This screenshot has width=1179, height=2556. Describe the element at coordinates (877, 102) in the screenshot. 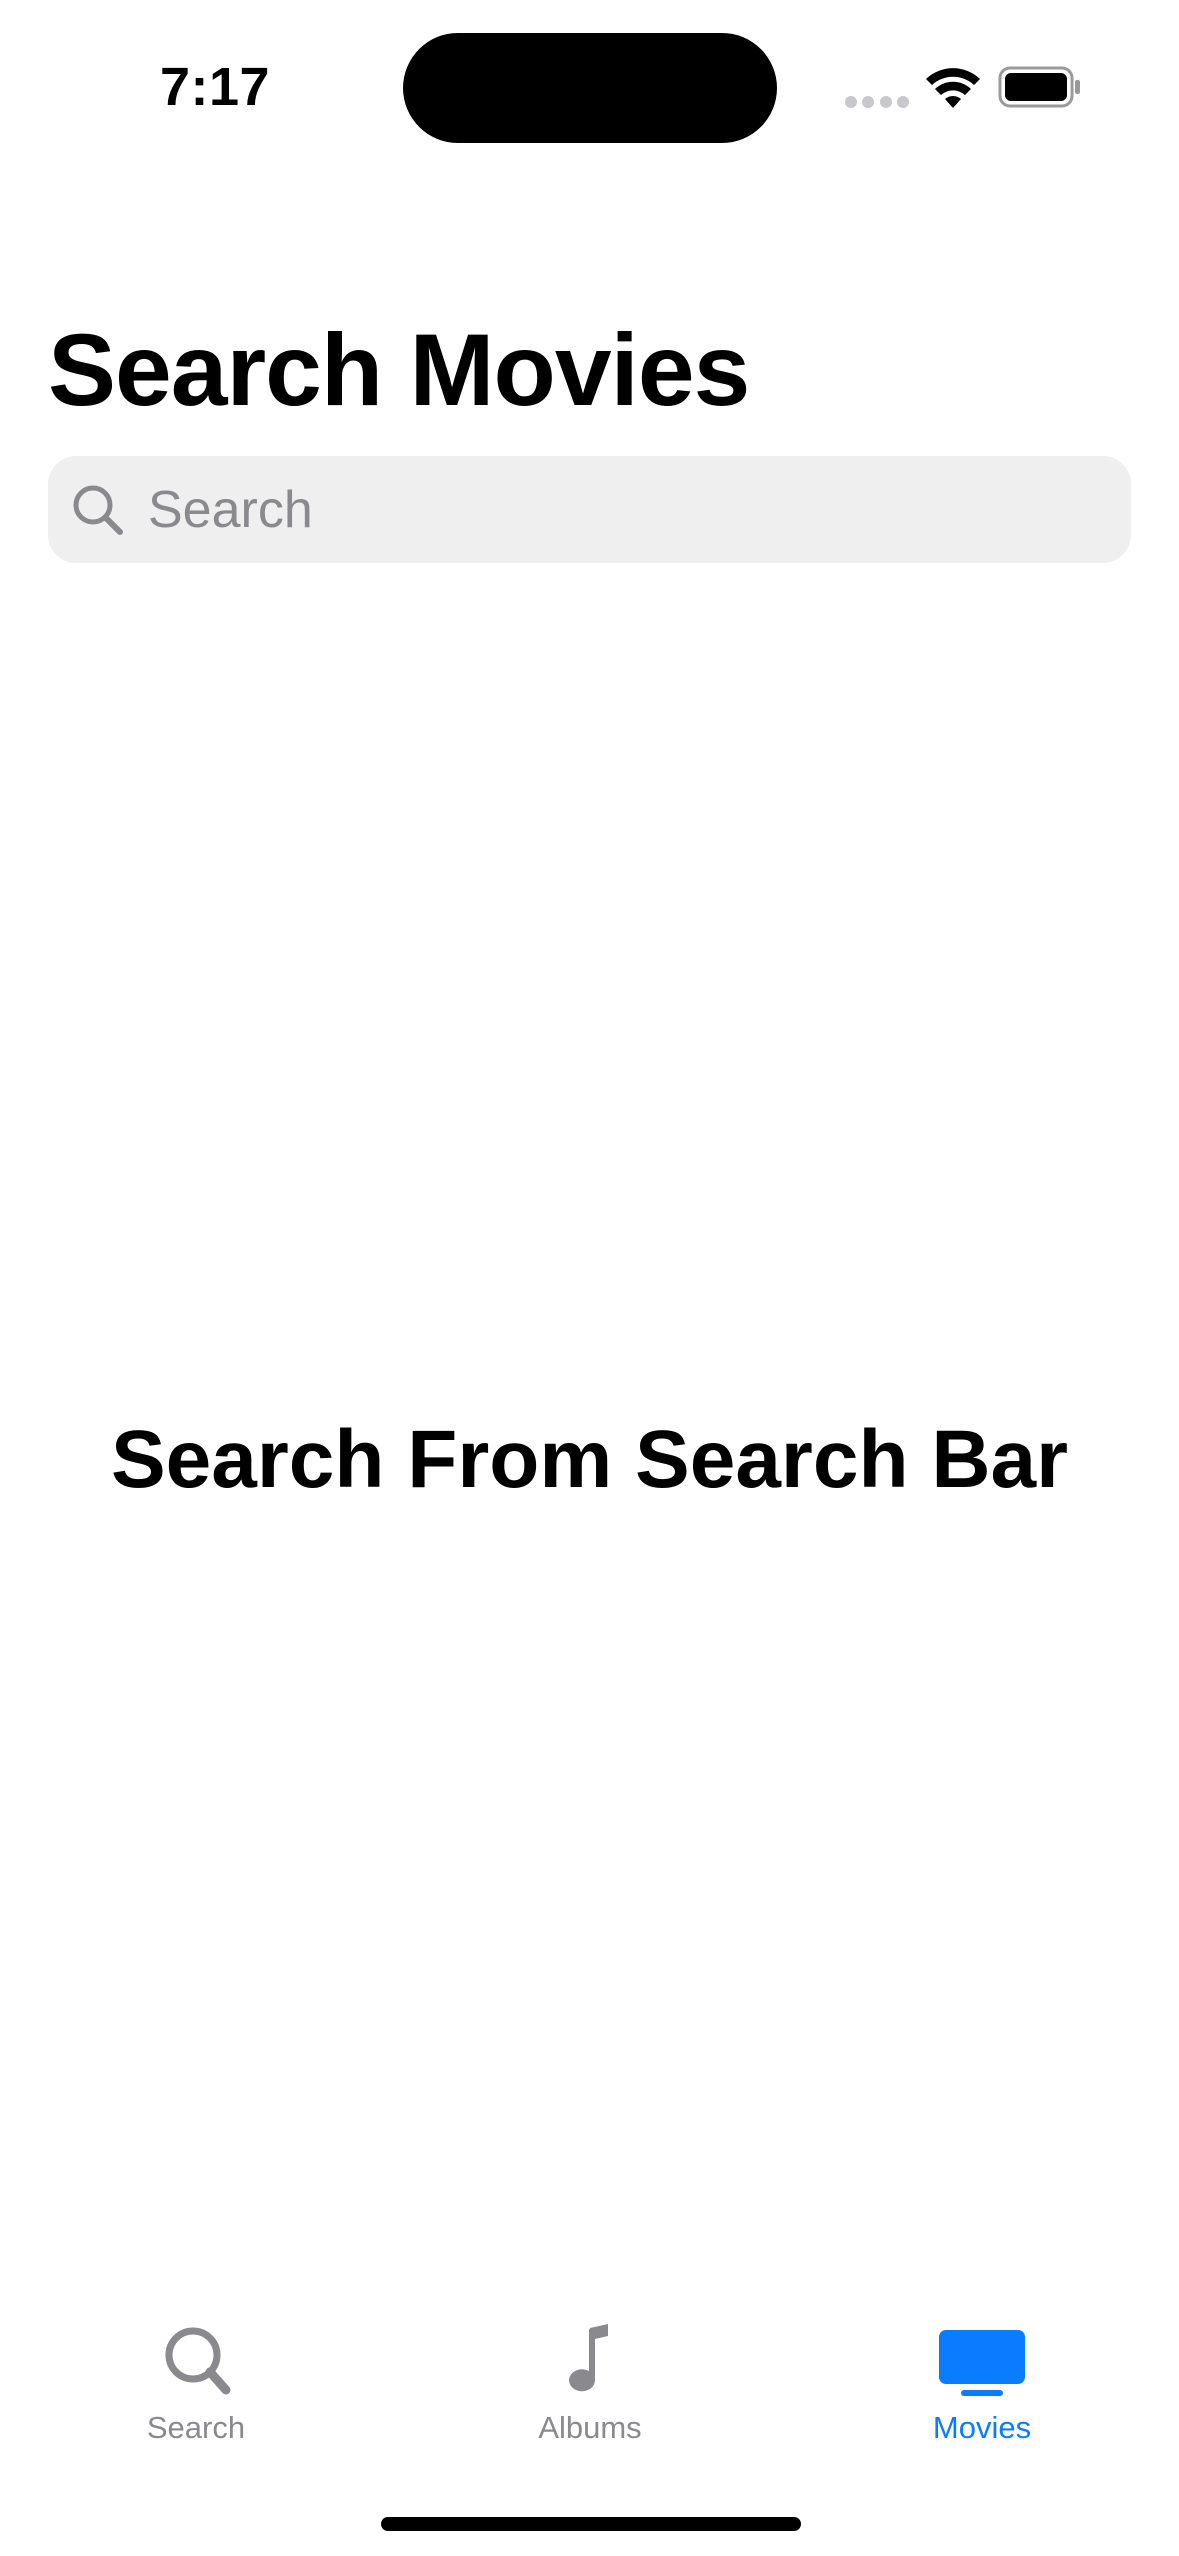

I see `cellular-signal-icon` at that location.